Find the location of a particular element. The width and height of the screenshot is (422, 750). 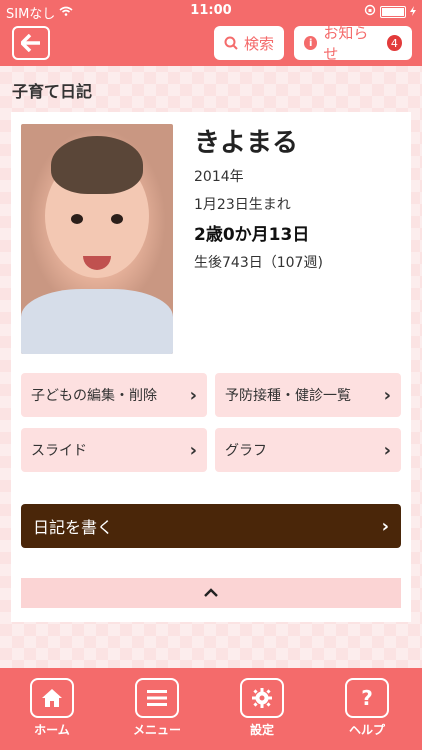

tab-help: ? ヘルプ is located at coordinates (367, 708).